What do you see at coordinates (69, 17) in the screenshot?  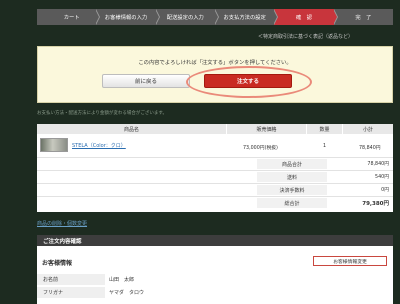 I see `step-cart: カート` at bounding box center [69, 17].